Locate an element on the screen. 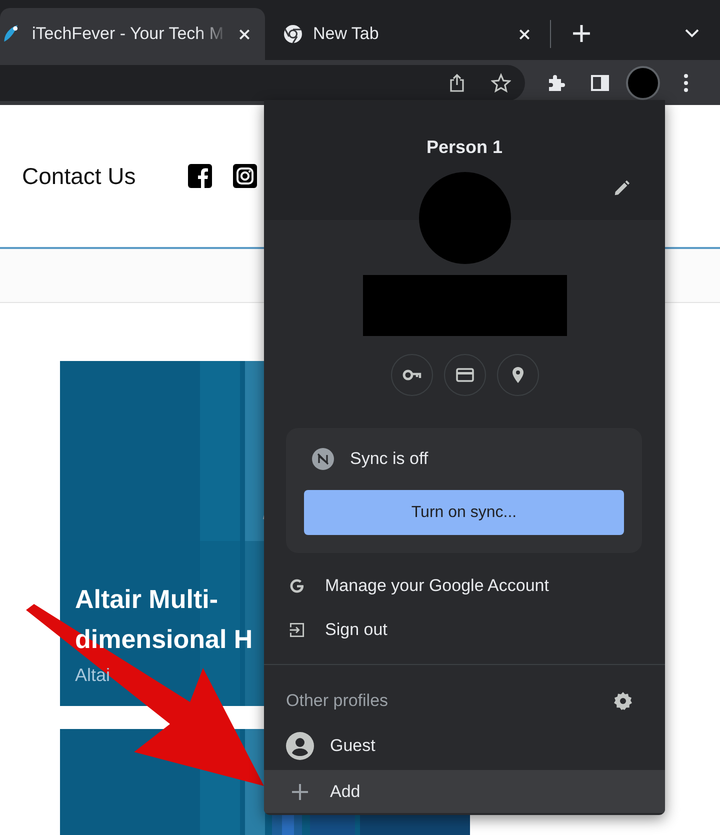 The width and height of the screenshot is (720, 835). menu-item: Manage your Google Account is located at coordinates (464, 586).